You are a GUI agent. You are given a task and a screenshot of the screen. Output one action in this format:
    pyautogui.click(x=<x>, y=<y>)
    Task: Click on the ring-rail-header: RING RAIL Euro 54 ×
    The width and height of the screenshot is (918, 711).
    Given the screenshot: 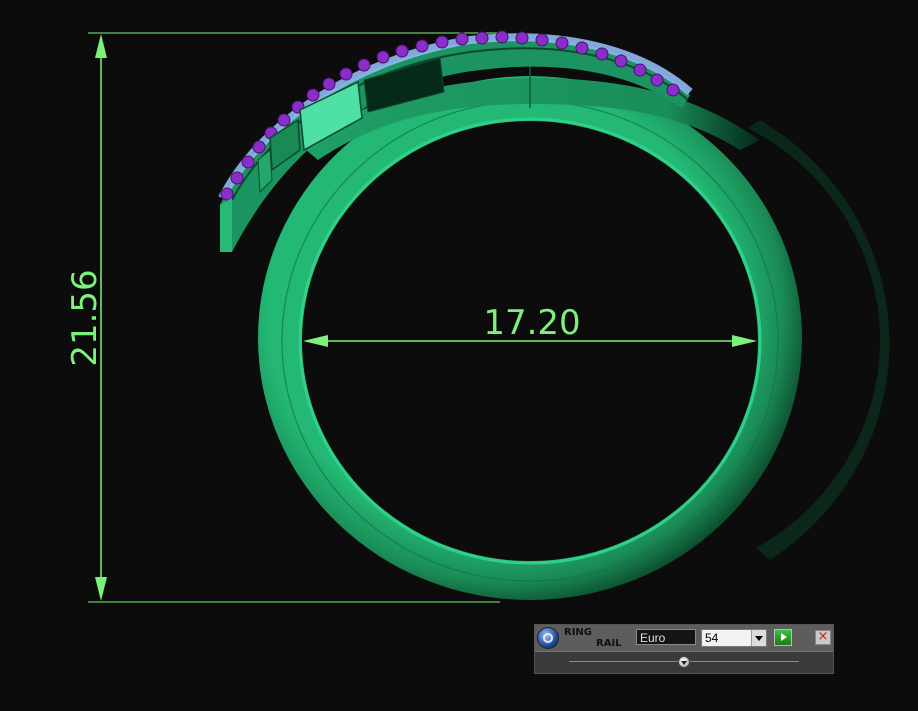 What is the action you would take?
    pyautogui.click(x=684, y=638)
    